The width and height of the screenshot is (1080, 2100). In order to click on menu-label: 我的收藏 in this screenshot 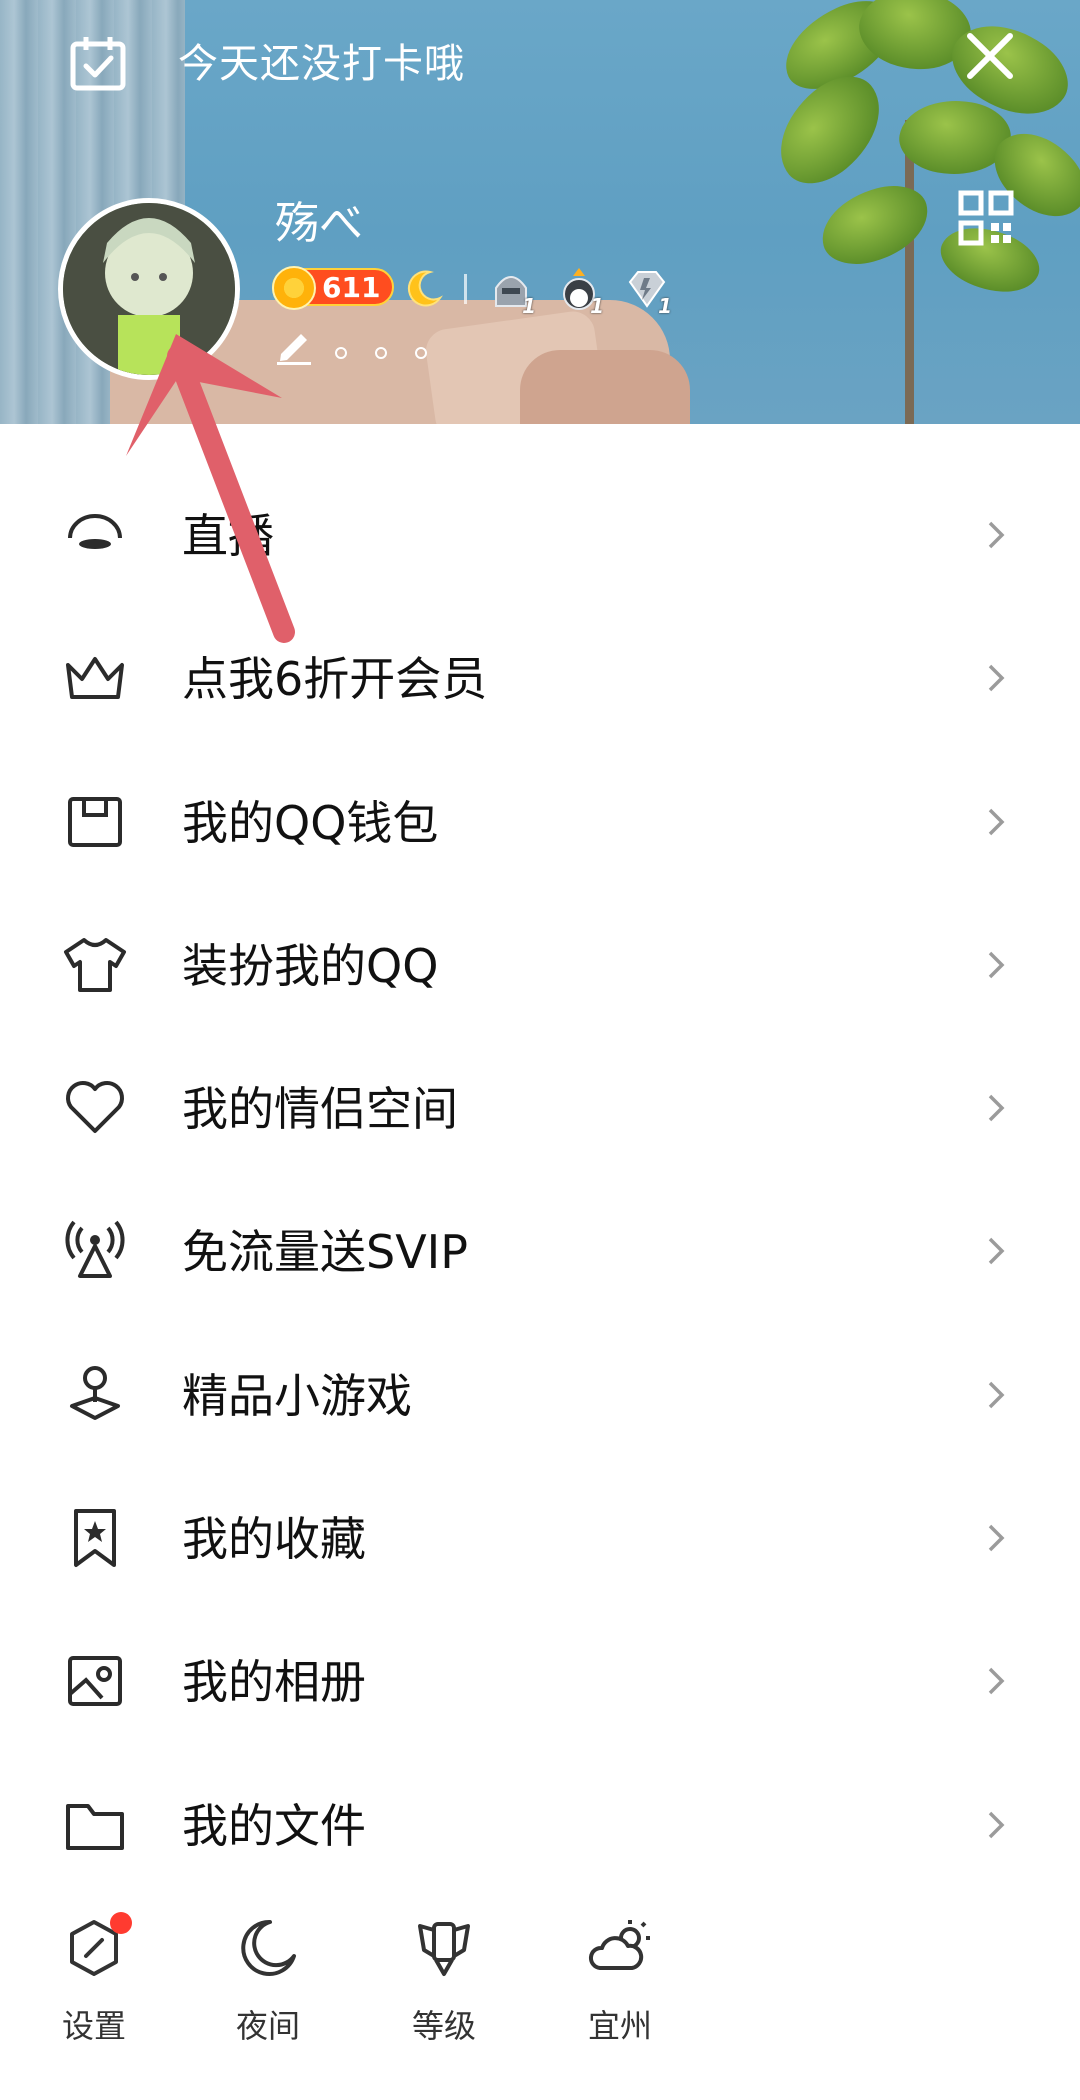, I will do `click(274, 1539)`.